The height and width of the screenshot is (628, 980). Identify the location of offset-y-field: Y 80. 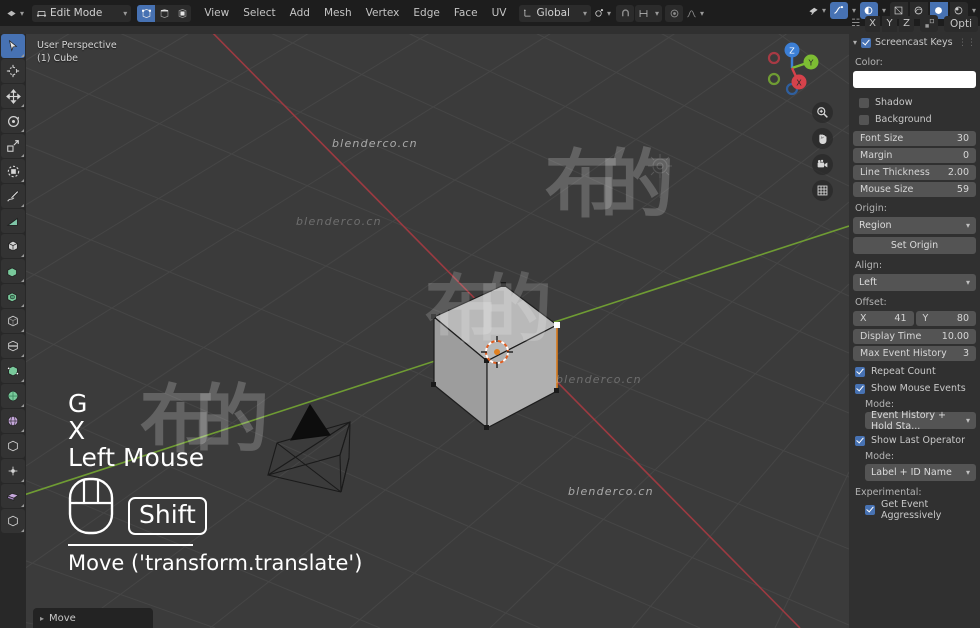
(945, 318).